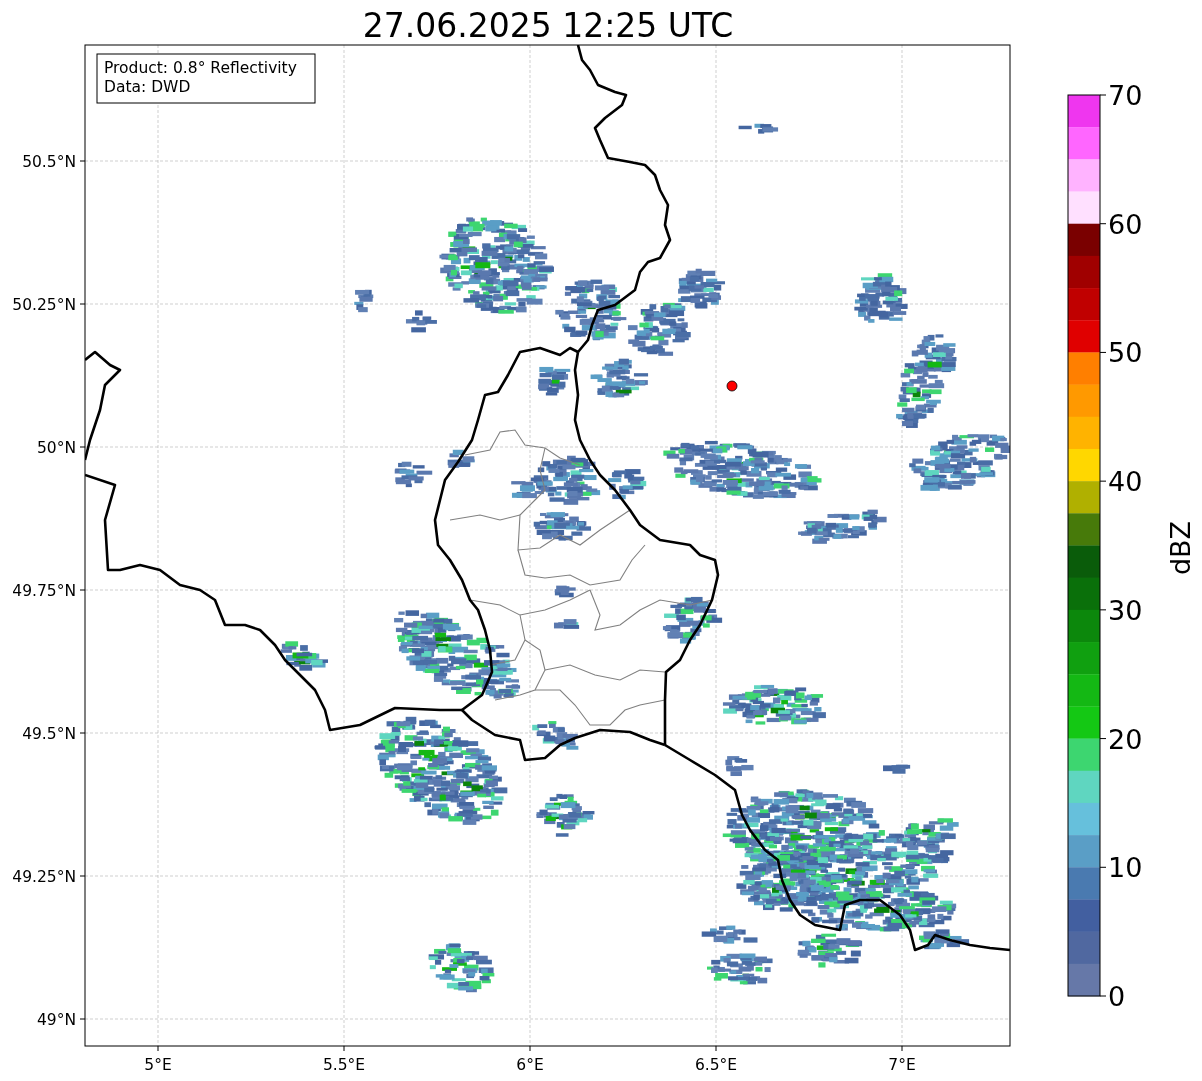  I want to click on colorbar-tick-label: 10, so click(1125, 868).